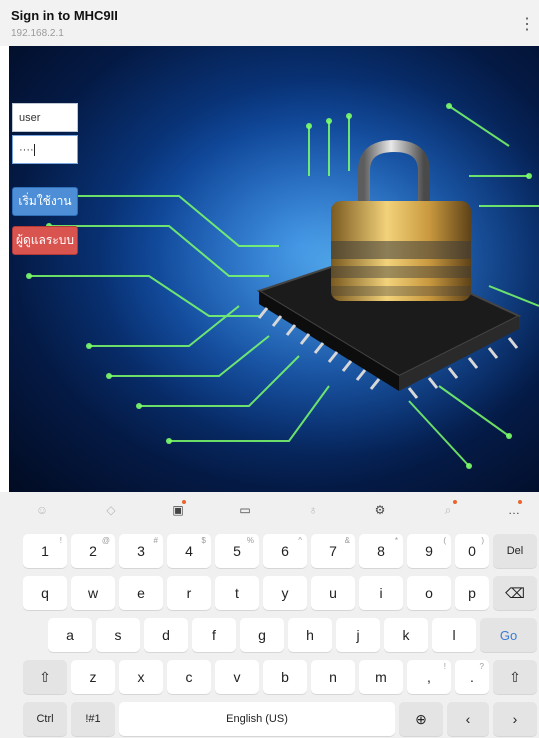 The height and width of the screenshot is (738, 539). What do you see at coordinates (141, 593) in the screenshot?
I see `key-e: e` at bounding box center [141, 593].